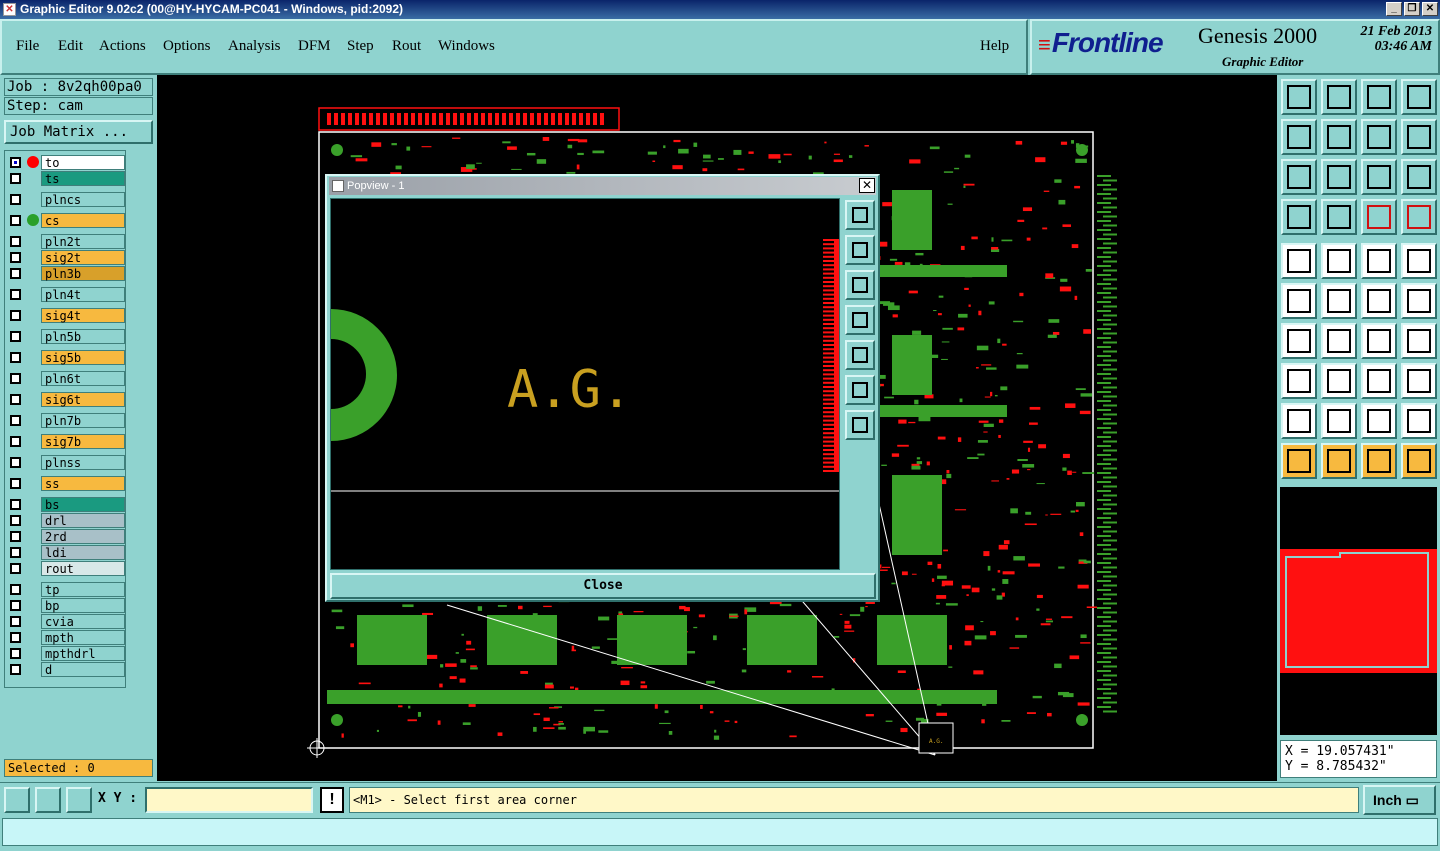  I want to click on layer-name: mpthdrl, so click(83, 653).